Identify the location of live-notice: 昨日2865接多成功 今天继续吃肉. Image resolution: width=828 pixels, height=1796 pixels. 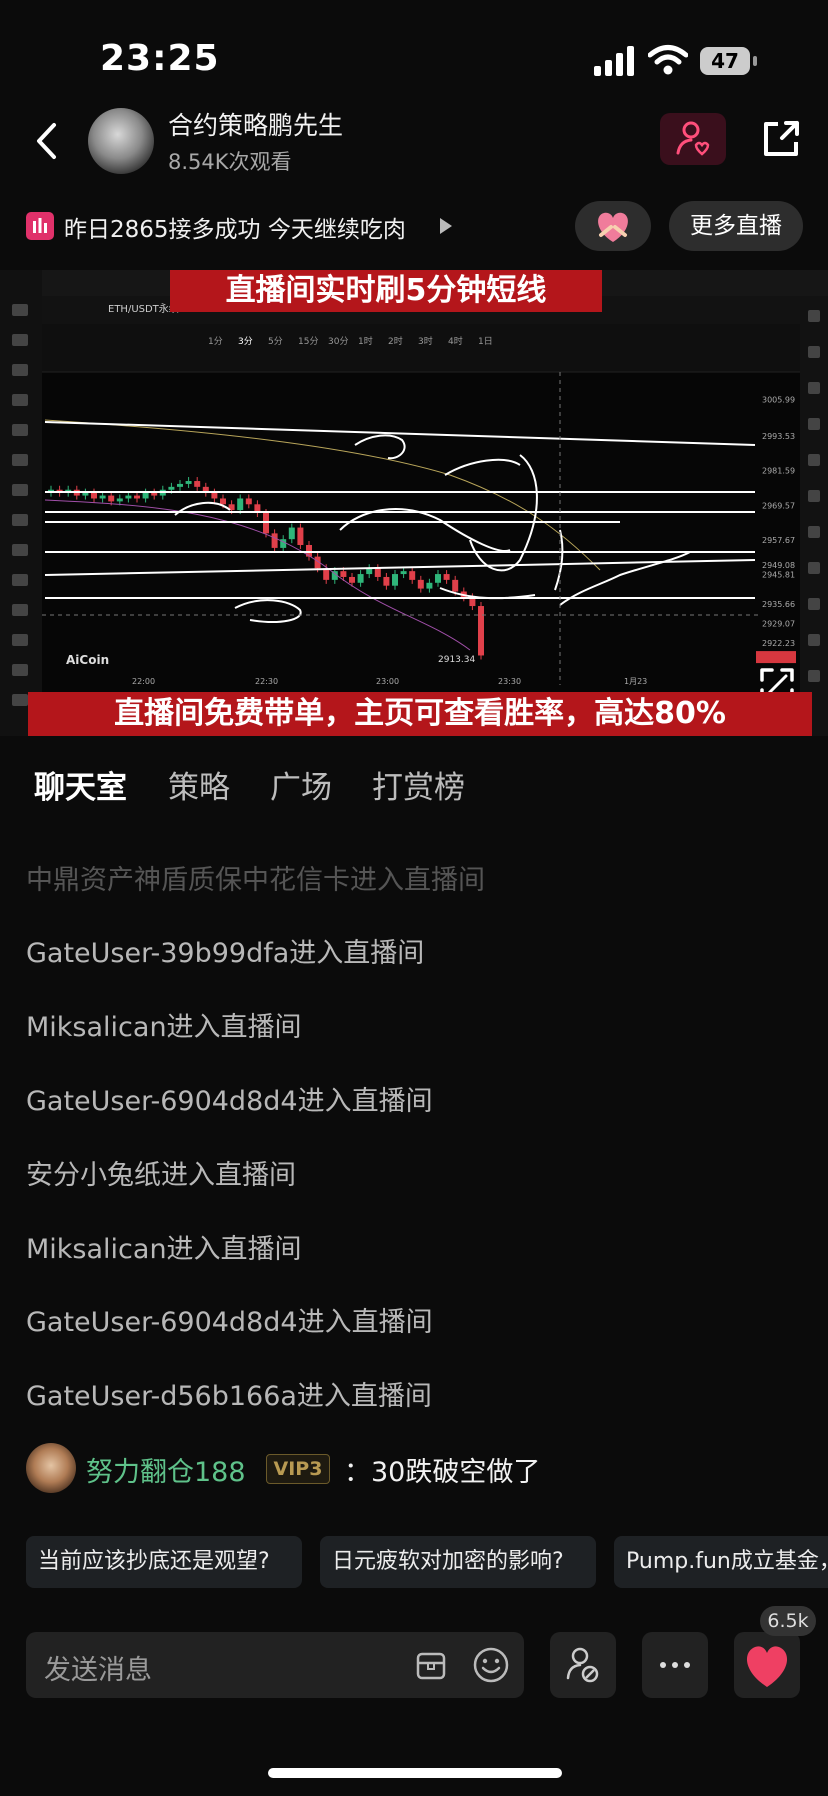
(235, 227).